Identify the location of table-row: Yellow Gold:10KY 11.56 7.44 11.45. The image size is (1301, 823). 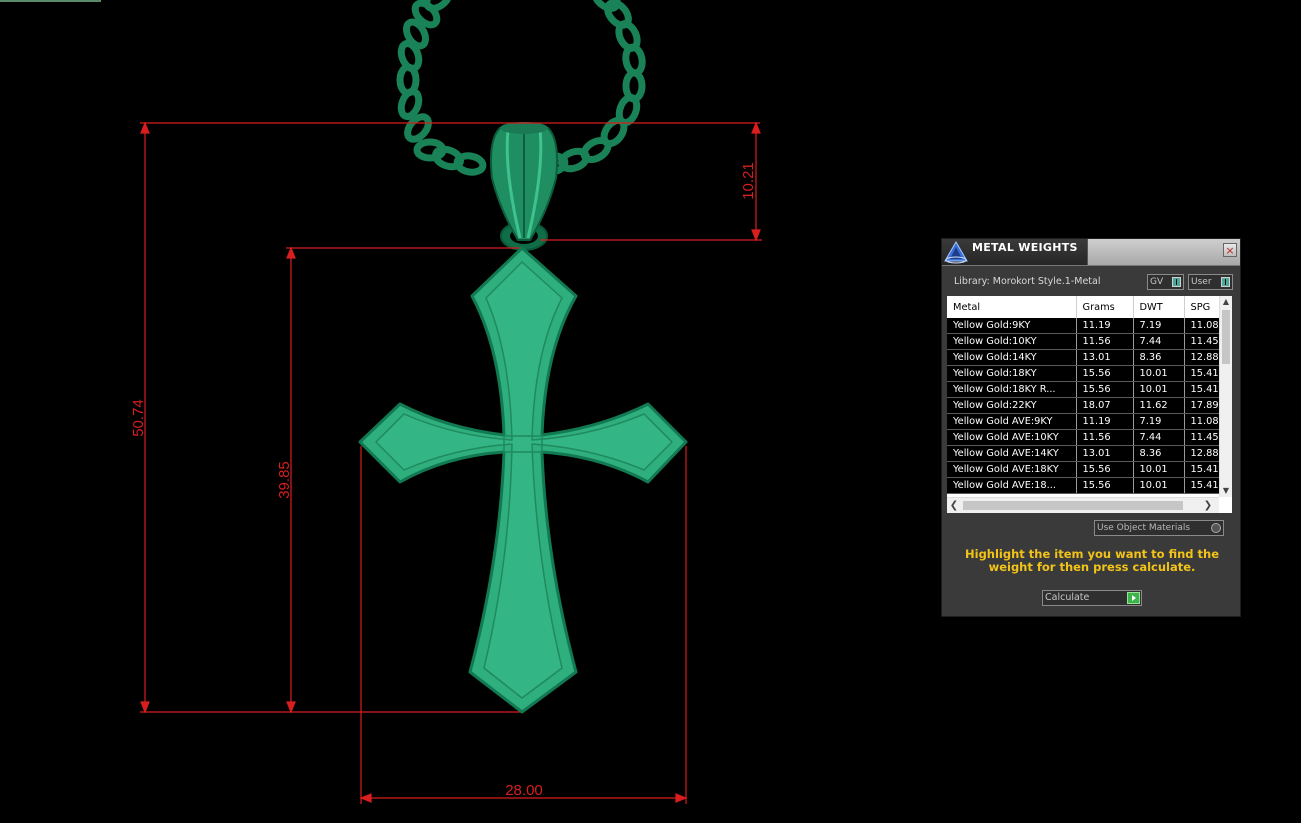
(1086, 341).